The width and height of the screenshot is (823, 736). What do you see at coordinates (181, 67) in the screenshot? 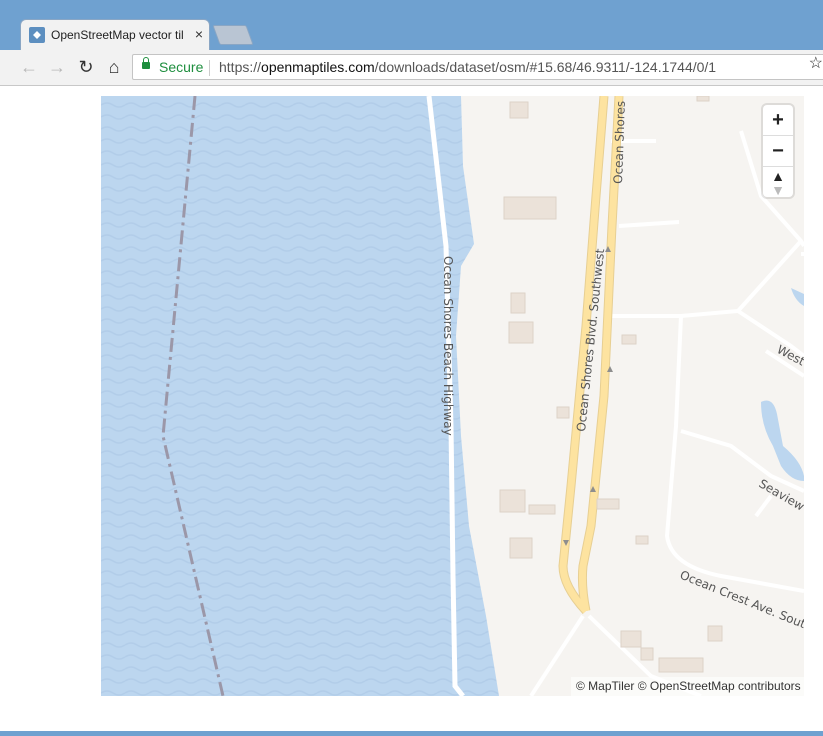
I see `secure-label: Secure` at bounding box center [181, 67].